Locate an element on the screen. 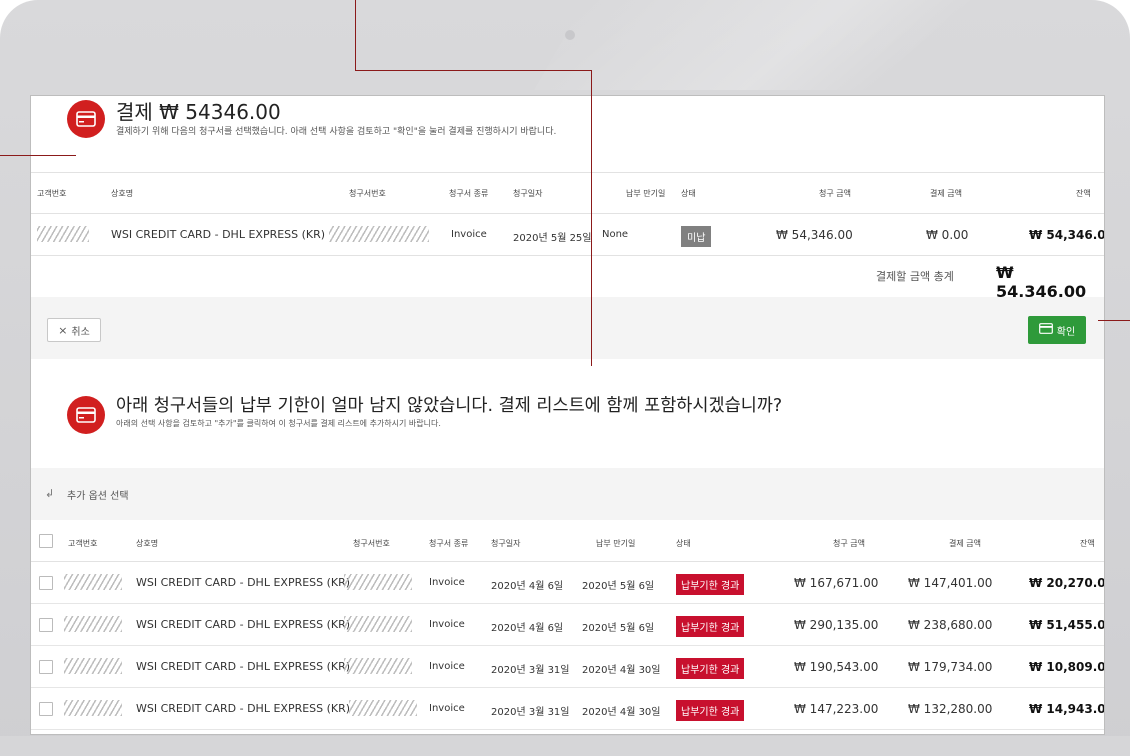 This screenshot has height=756, width=1130. balance-amount: ₩ 20,270.00 is located at coordinates (1067, 583).